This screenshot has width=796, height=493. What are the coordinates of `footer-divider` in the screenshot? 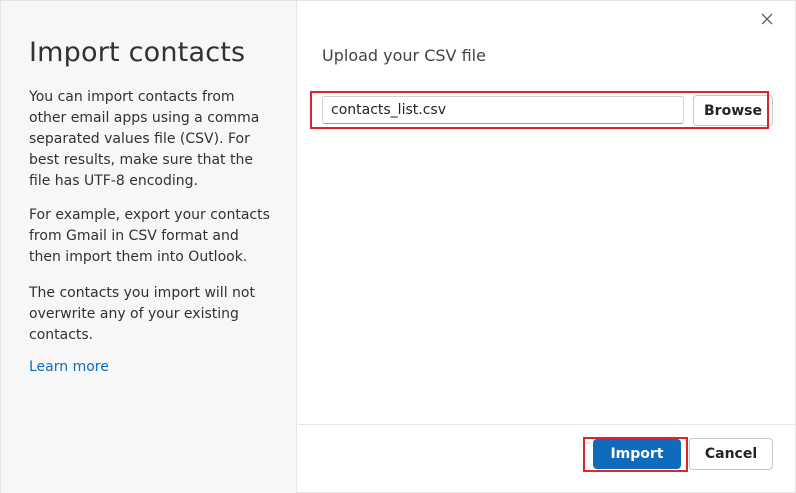 It's located at (547, 424).